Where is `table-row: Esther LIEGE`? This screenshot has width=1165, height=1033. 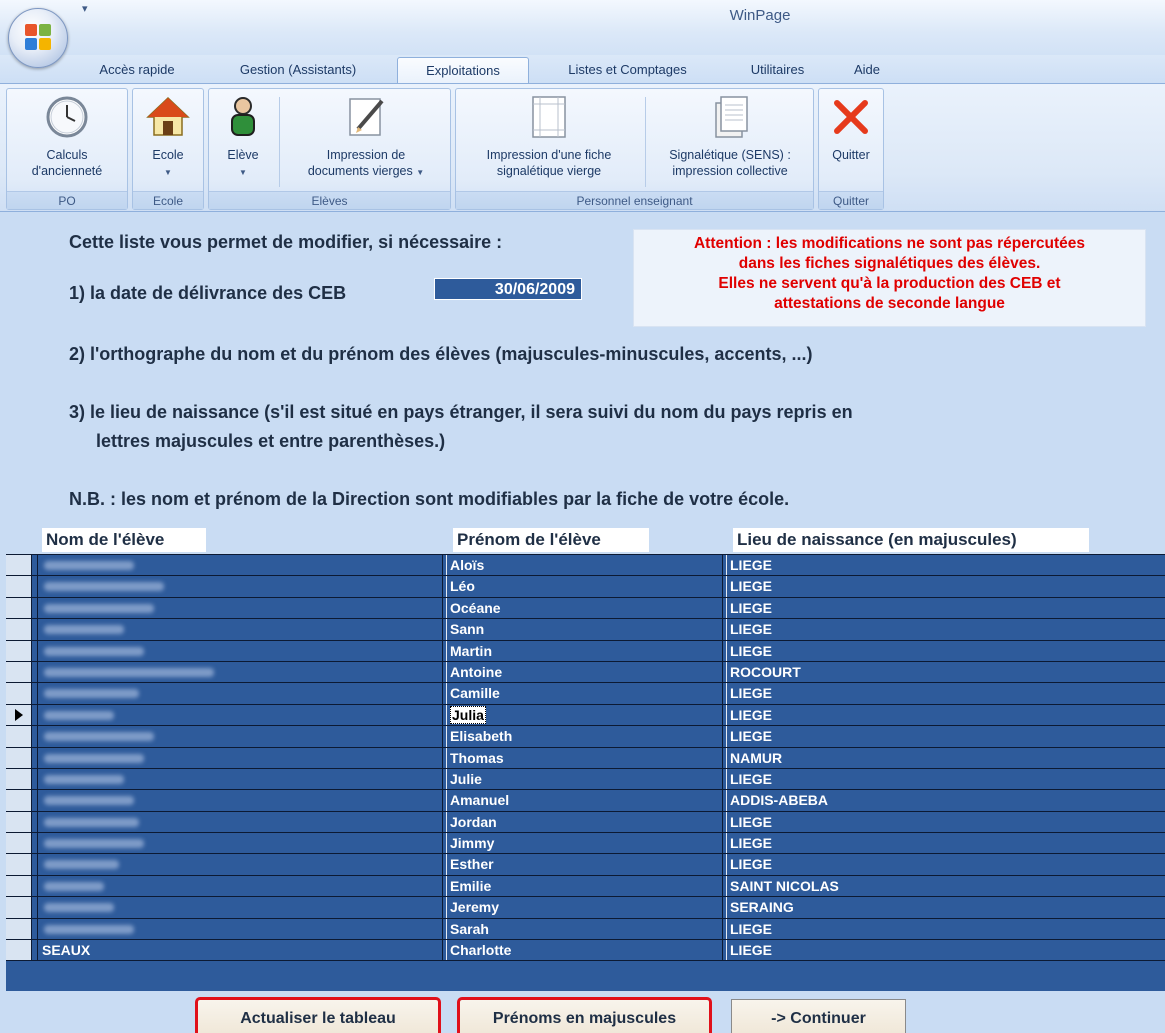
table-row: Esther LIEGE is located at coordinates (585, 865).